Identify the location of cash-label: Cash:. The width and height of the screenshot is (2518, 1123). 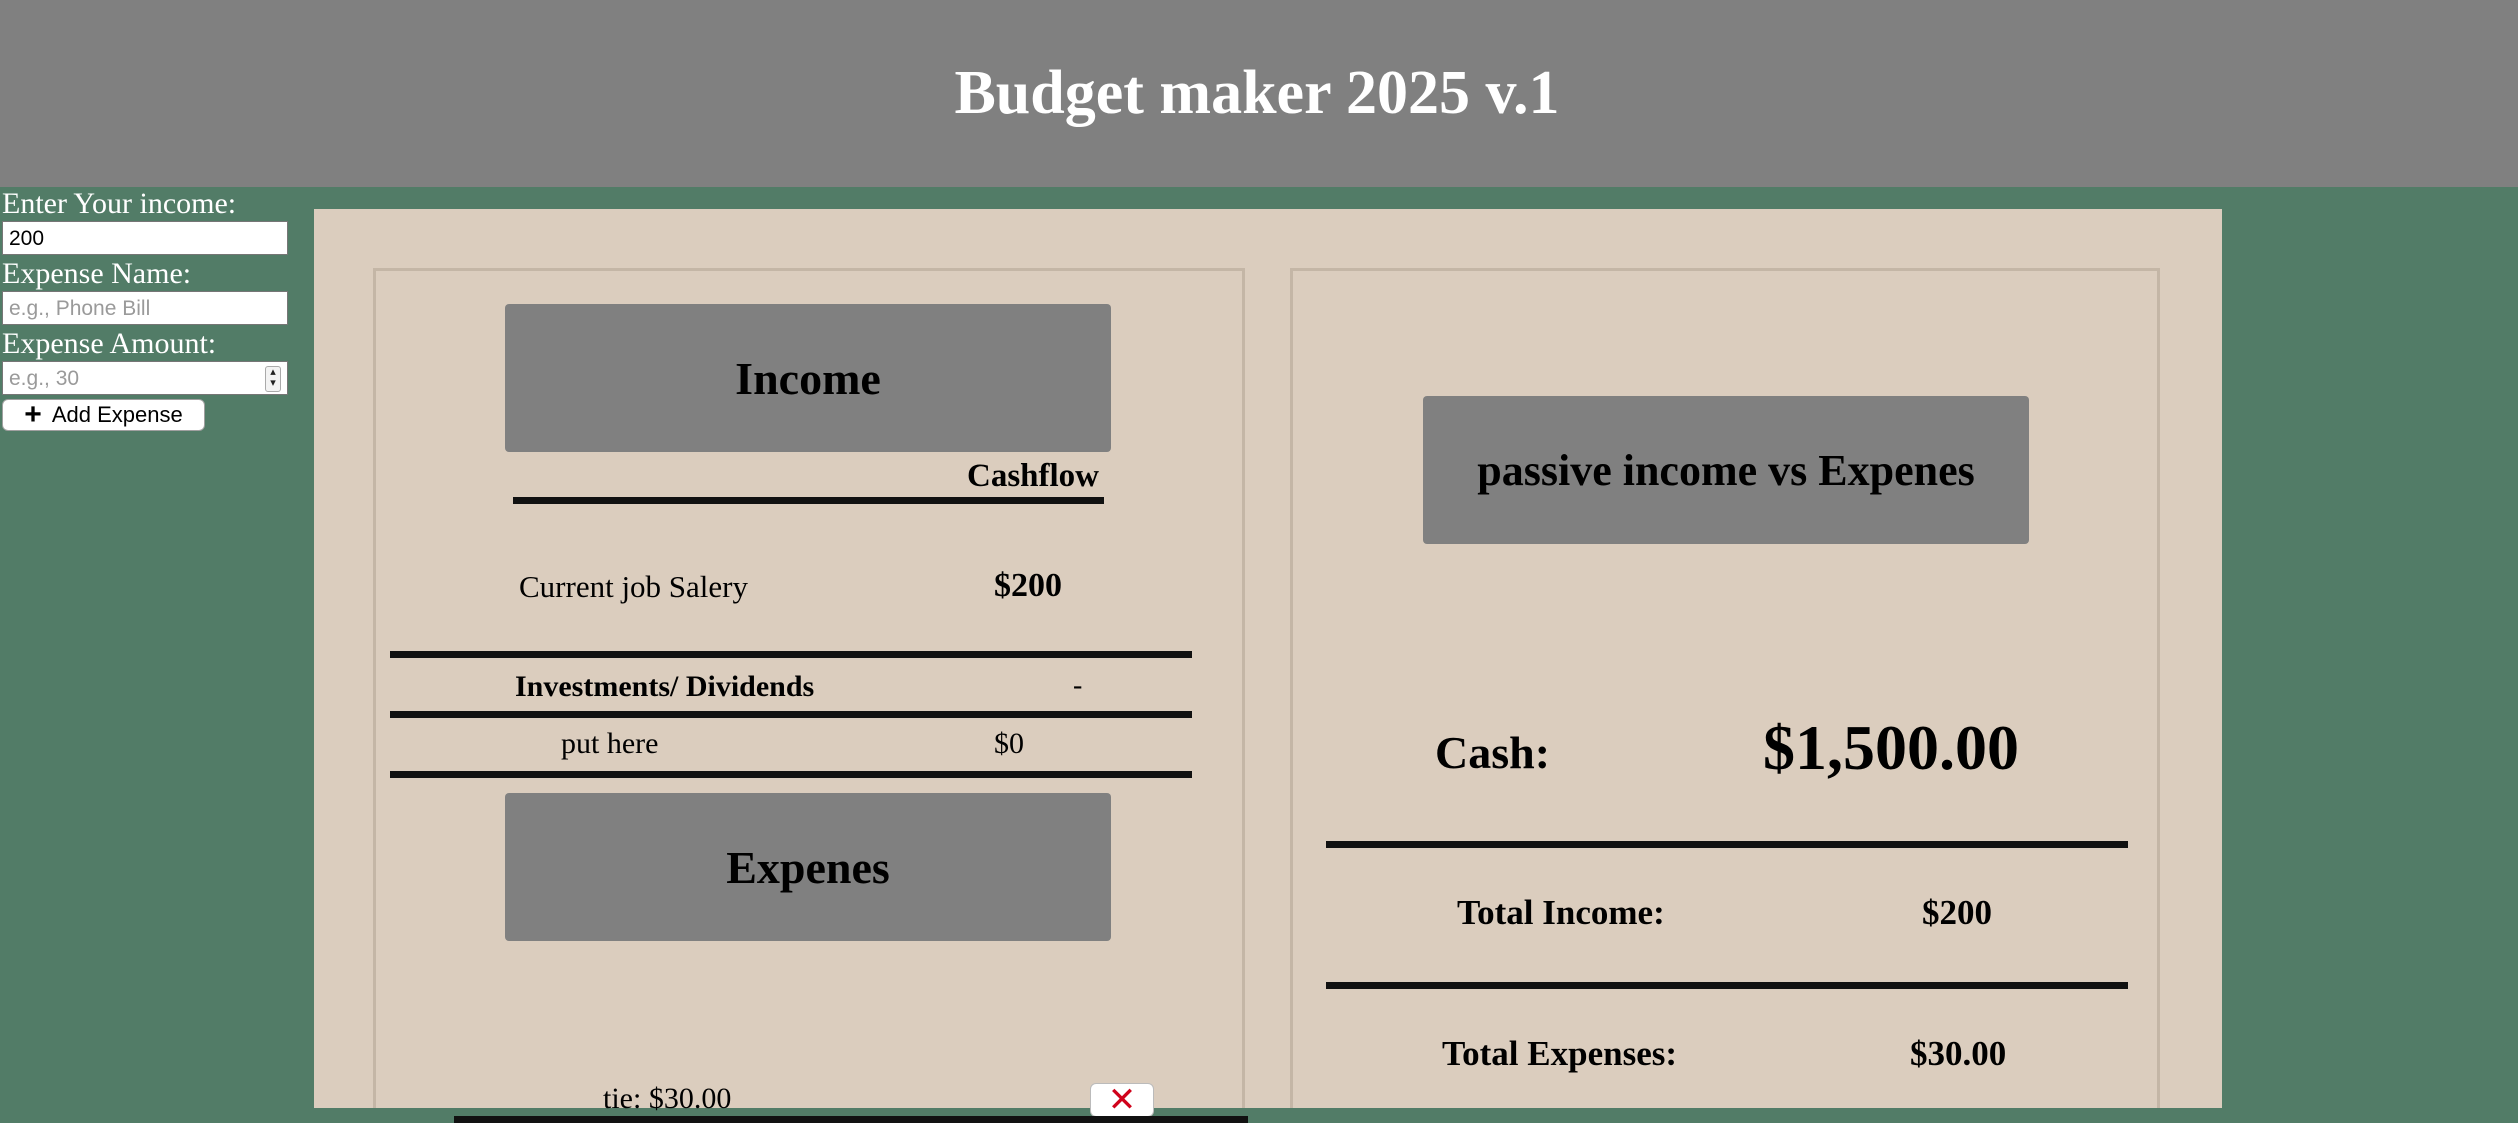
(1493, 752).